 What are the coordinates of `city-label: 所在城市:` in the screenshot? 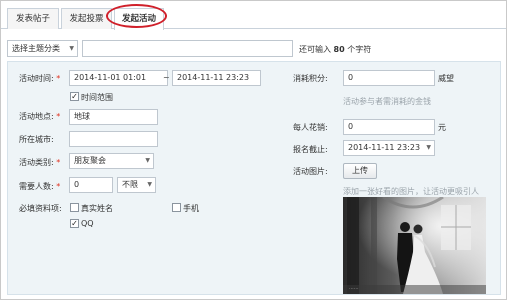 It's located at (36, 139).